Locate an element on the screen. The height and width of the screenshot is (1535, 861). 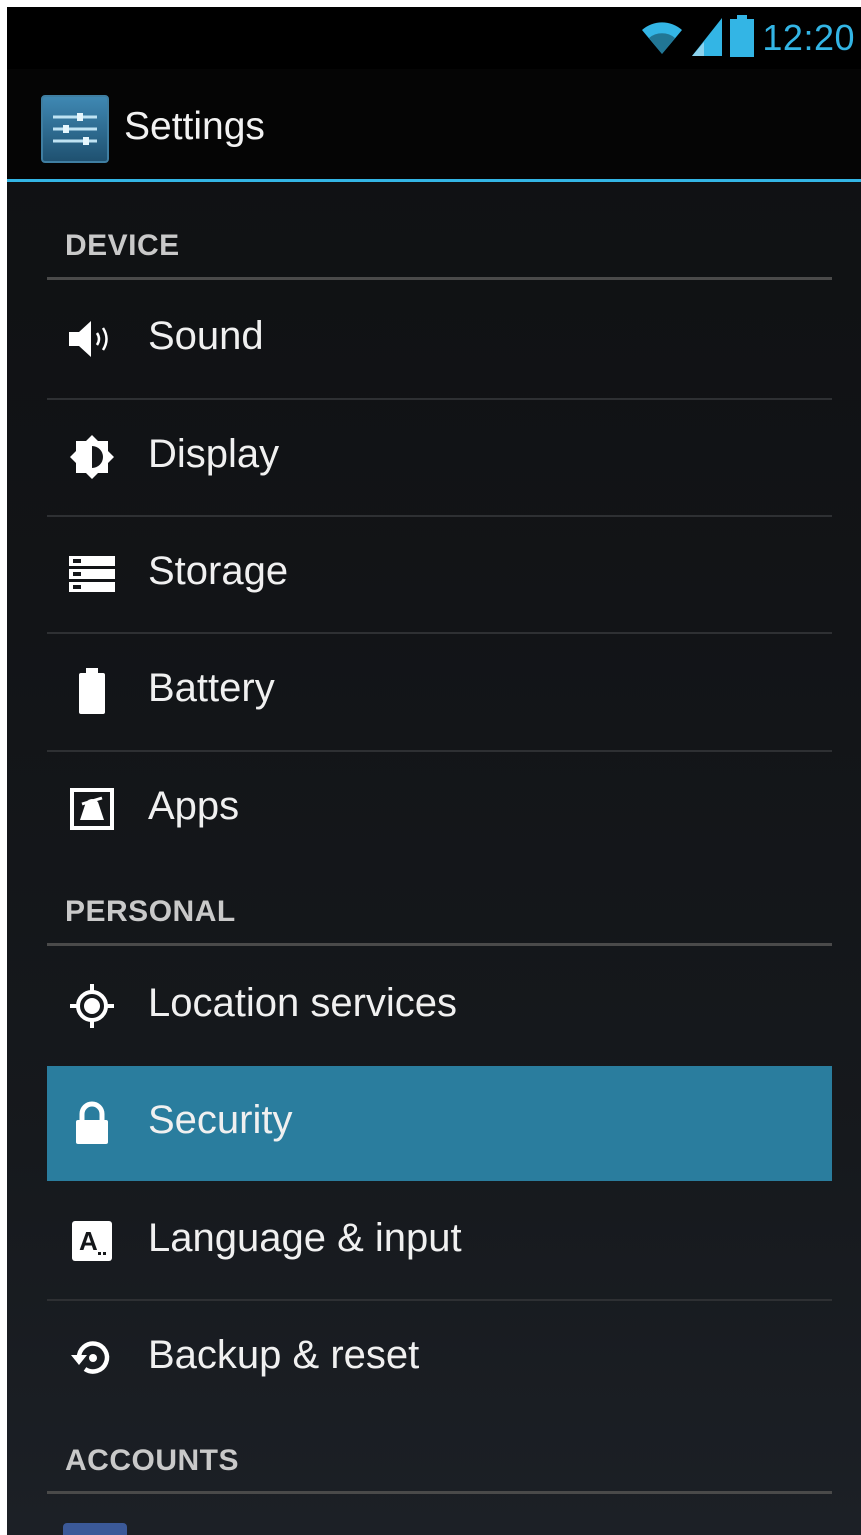
page-title: Settings is located at coordinates (194, 126).